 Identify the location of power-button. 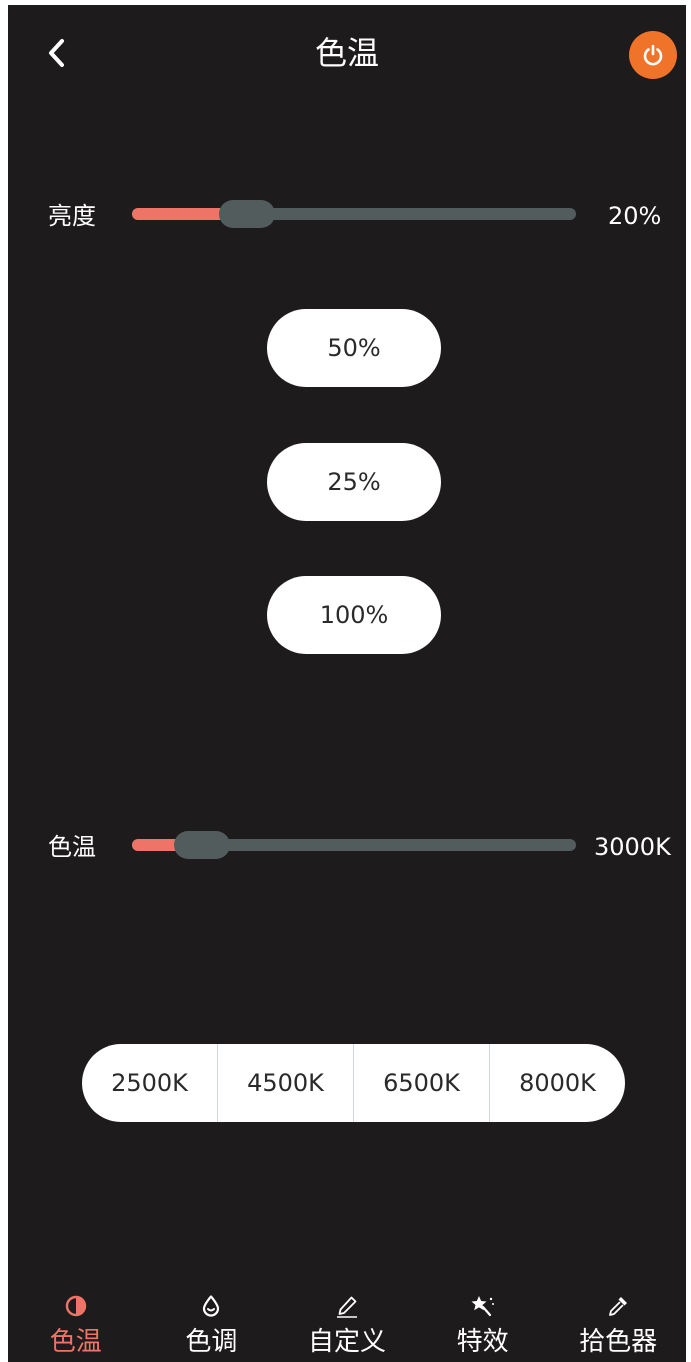
(653, 55).